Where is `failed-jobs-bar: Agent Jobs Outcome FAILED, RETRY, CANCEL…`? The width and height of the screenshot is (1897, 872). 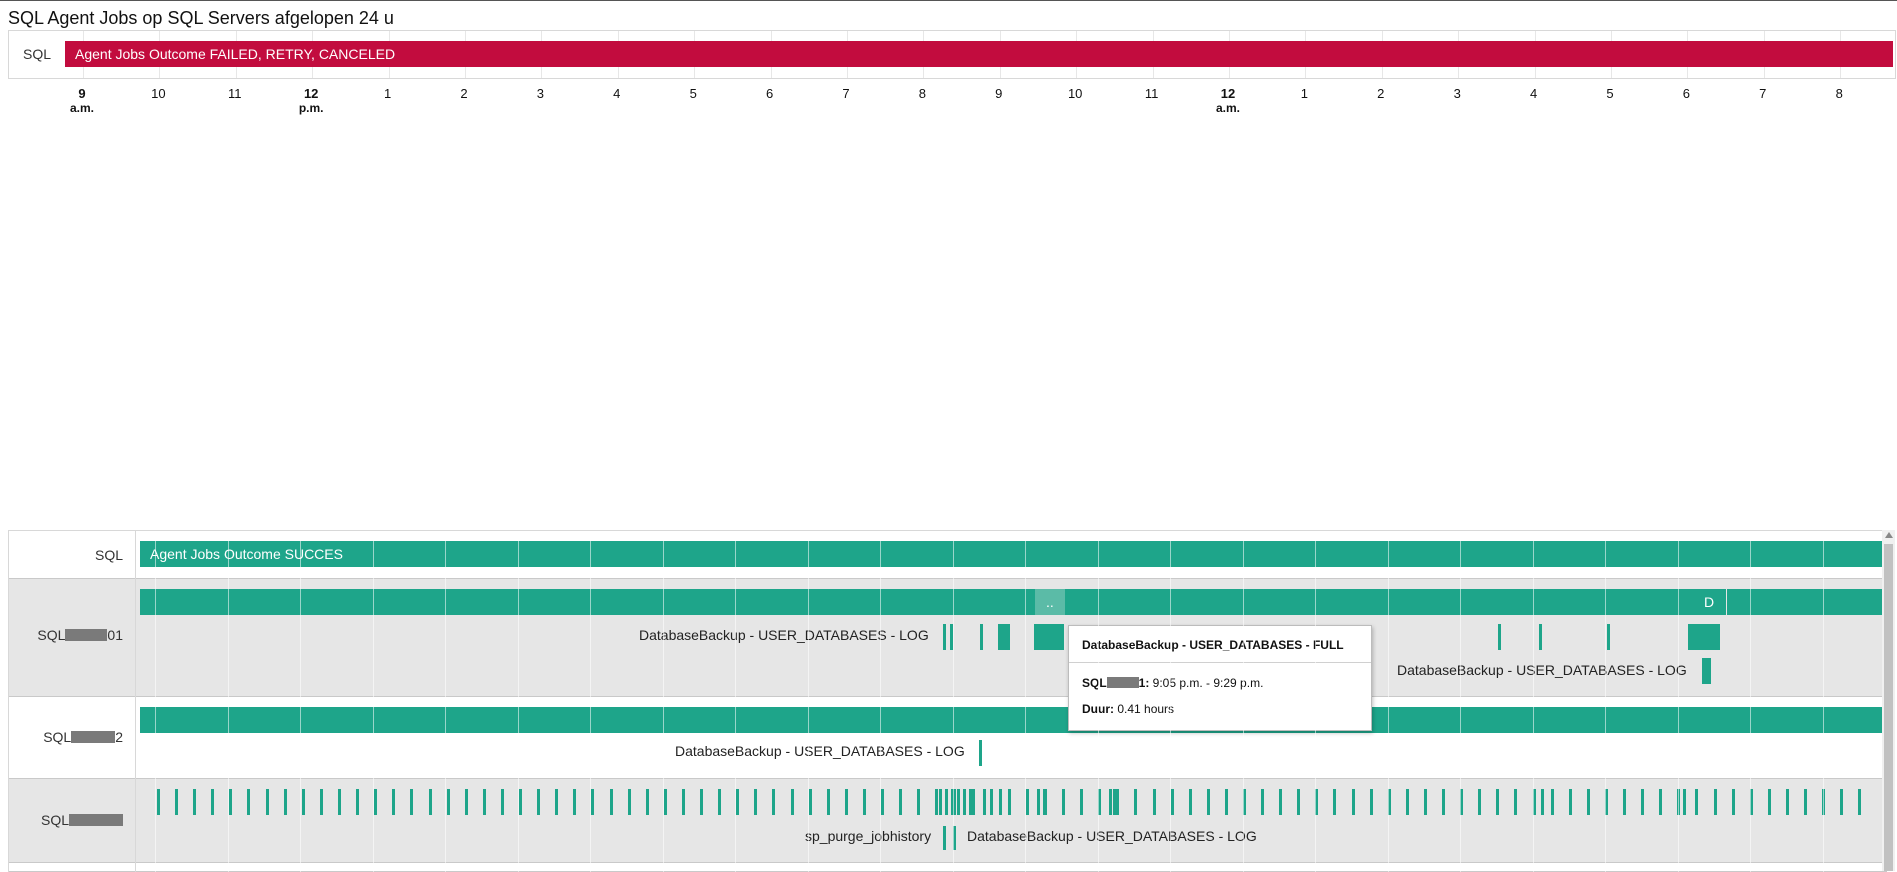 failed-jobs-bar: Agent Jobs Outcome FAILED, RETRY, CANCEL… is located at coordinates (979, 54).